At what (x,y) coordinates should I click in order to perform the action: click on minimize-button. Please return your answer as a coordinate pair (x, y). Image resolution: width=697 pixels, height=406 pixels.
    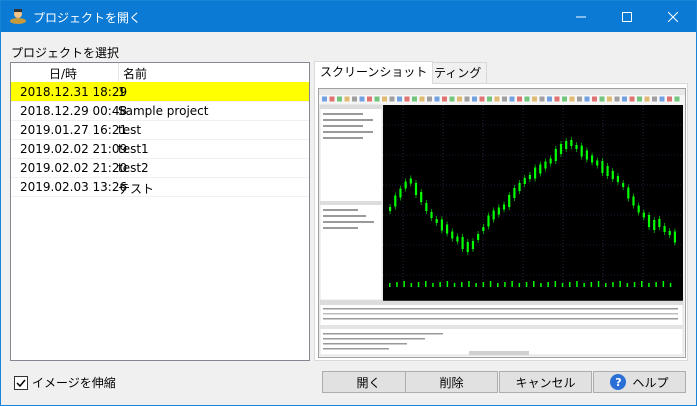
    Looking at the image, I should click on (581, 16).